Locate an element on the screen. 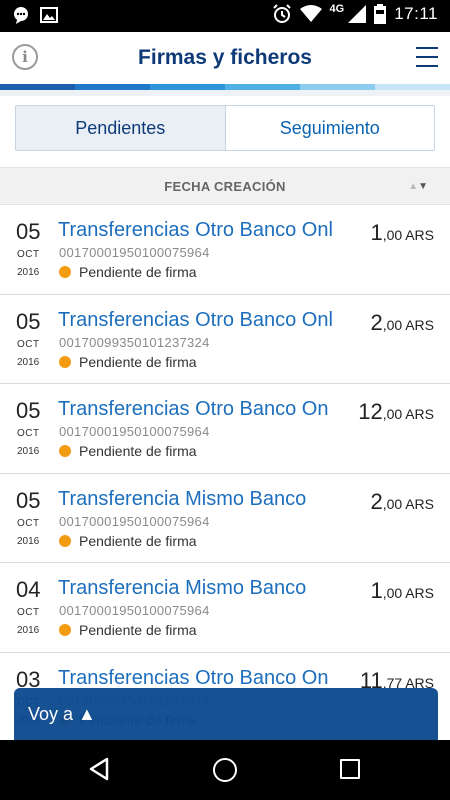 The height and width of the screenshot is (800, 450). battery-icon is located at coordinates (380, 14).